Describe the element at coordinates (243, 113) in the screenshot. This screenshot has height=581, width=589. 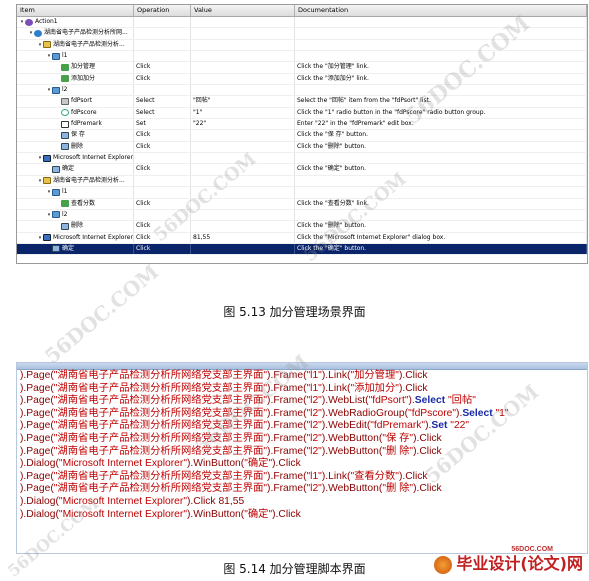
I see `value-cell: "1"` at that location.